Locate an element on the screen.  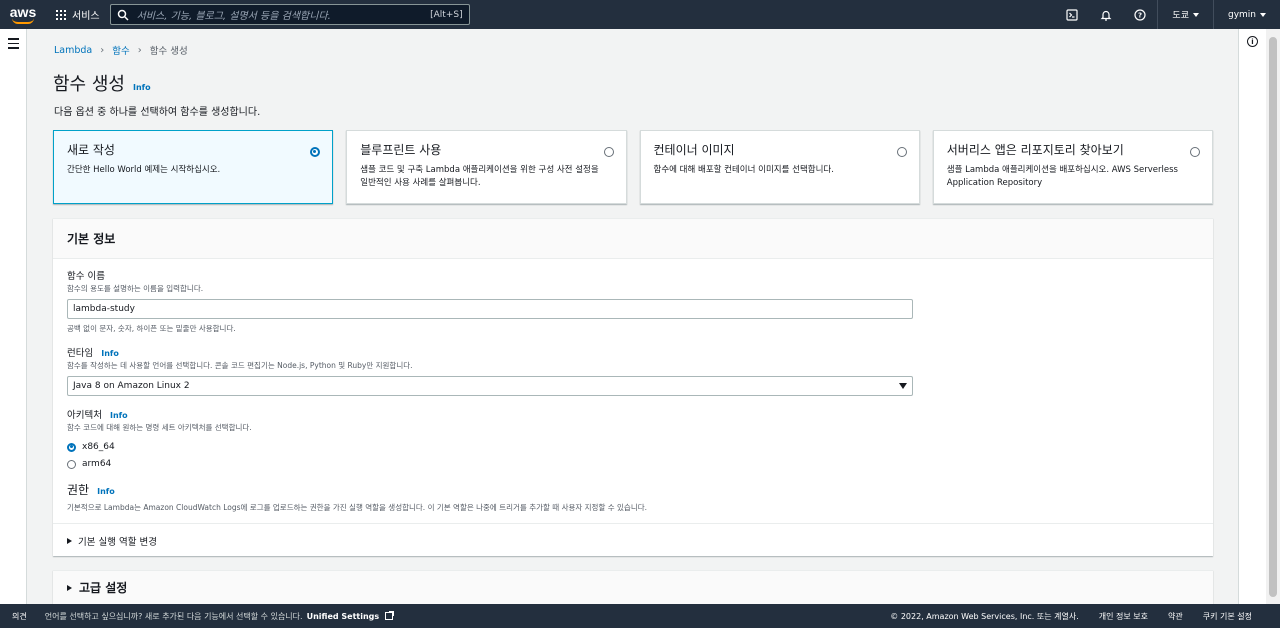
arch-option-x86: x86_64 is located at coordinates (159, 447).